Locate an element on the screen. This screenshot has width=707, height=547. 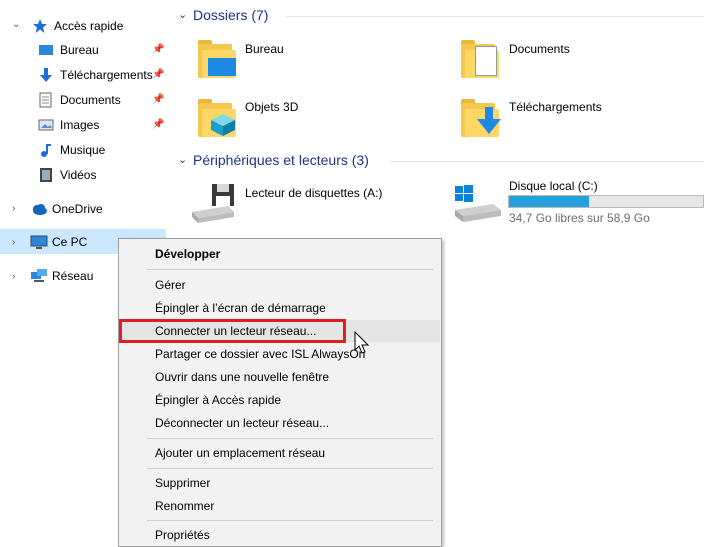
menu-item-add-network-location: Ajouter un emplacement réseau is located at coordinates (240, 453).